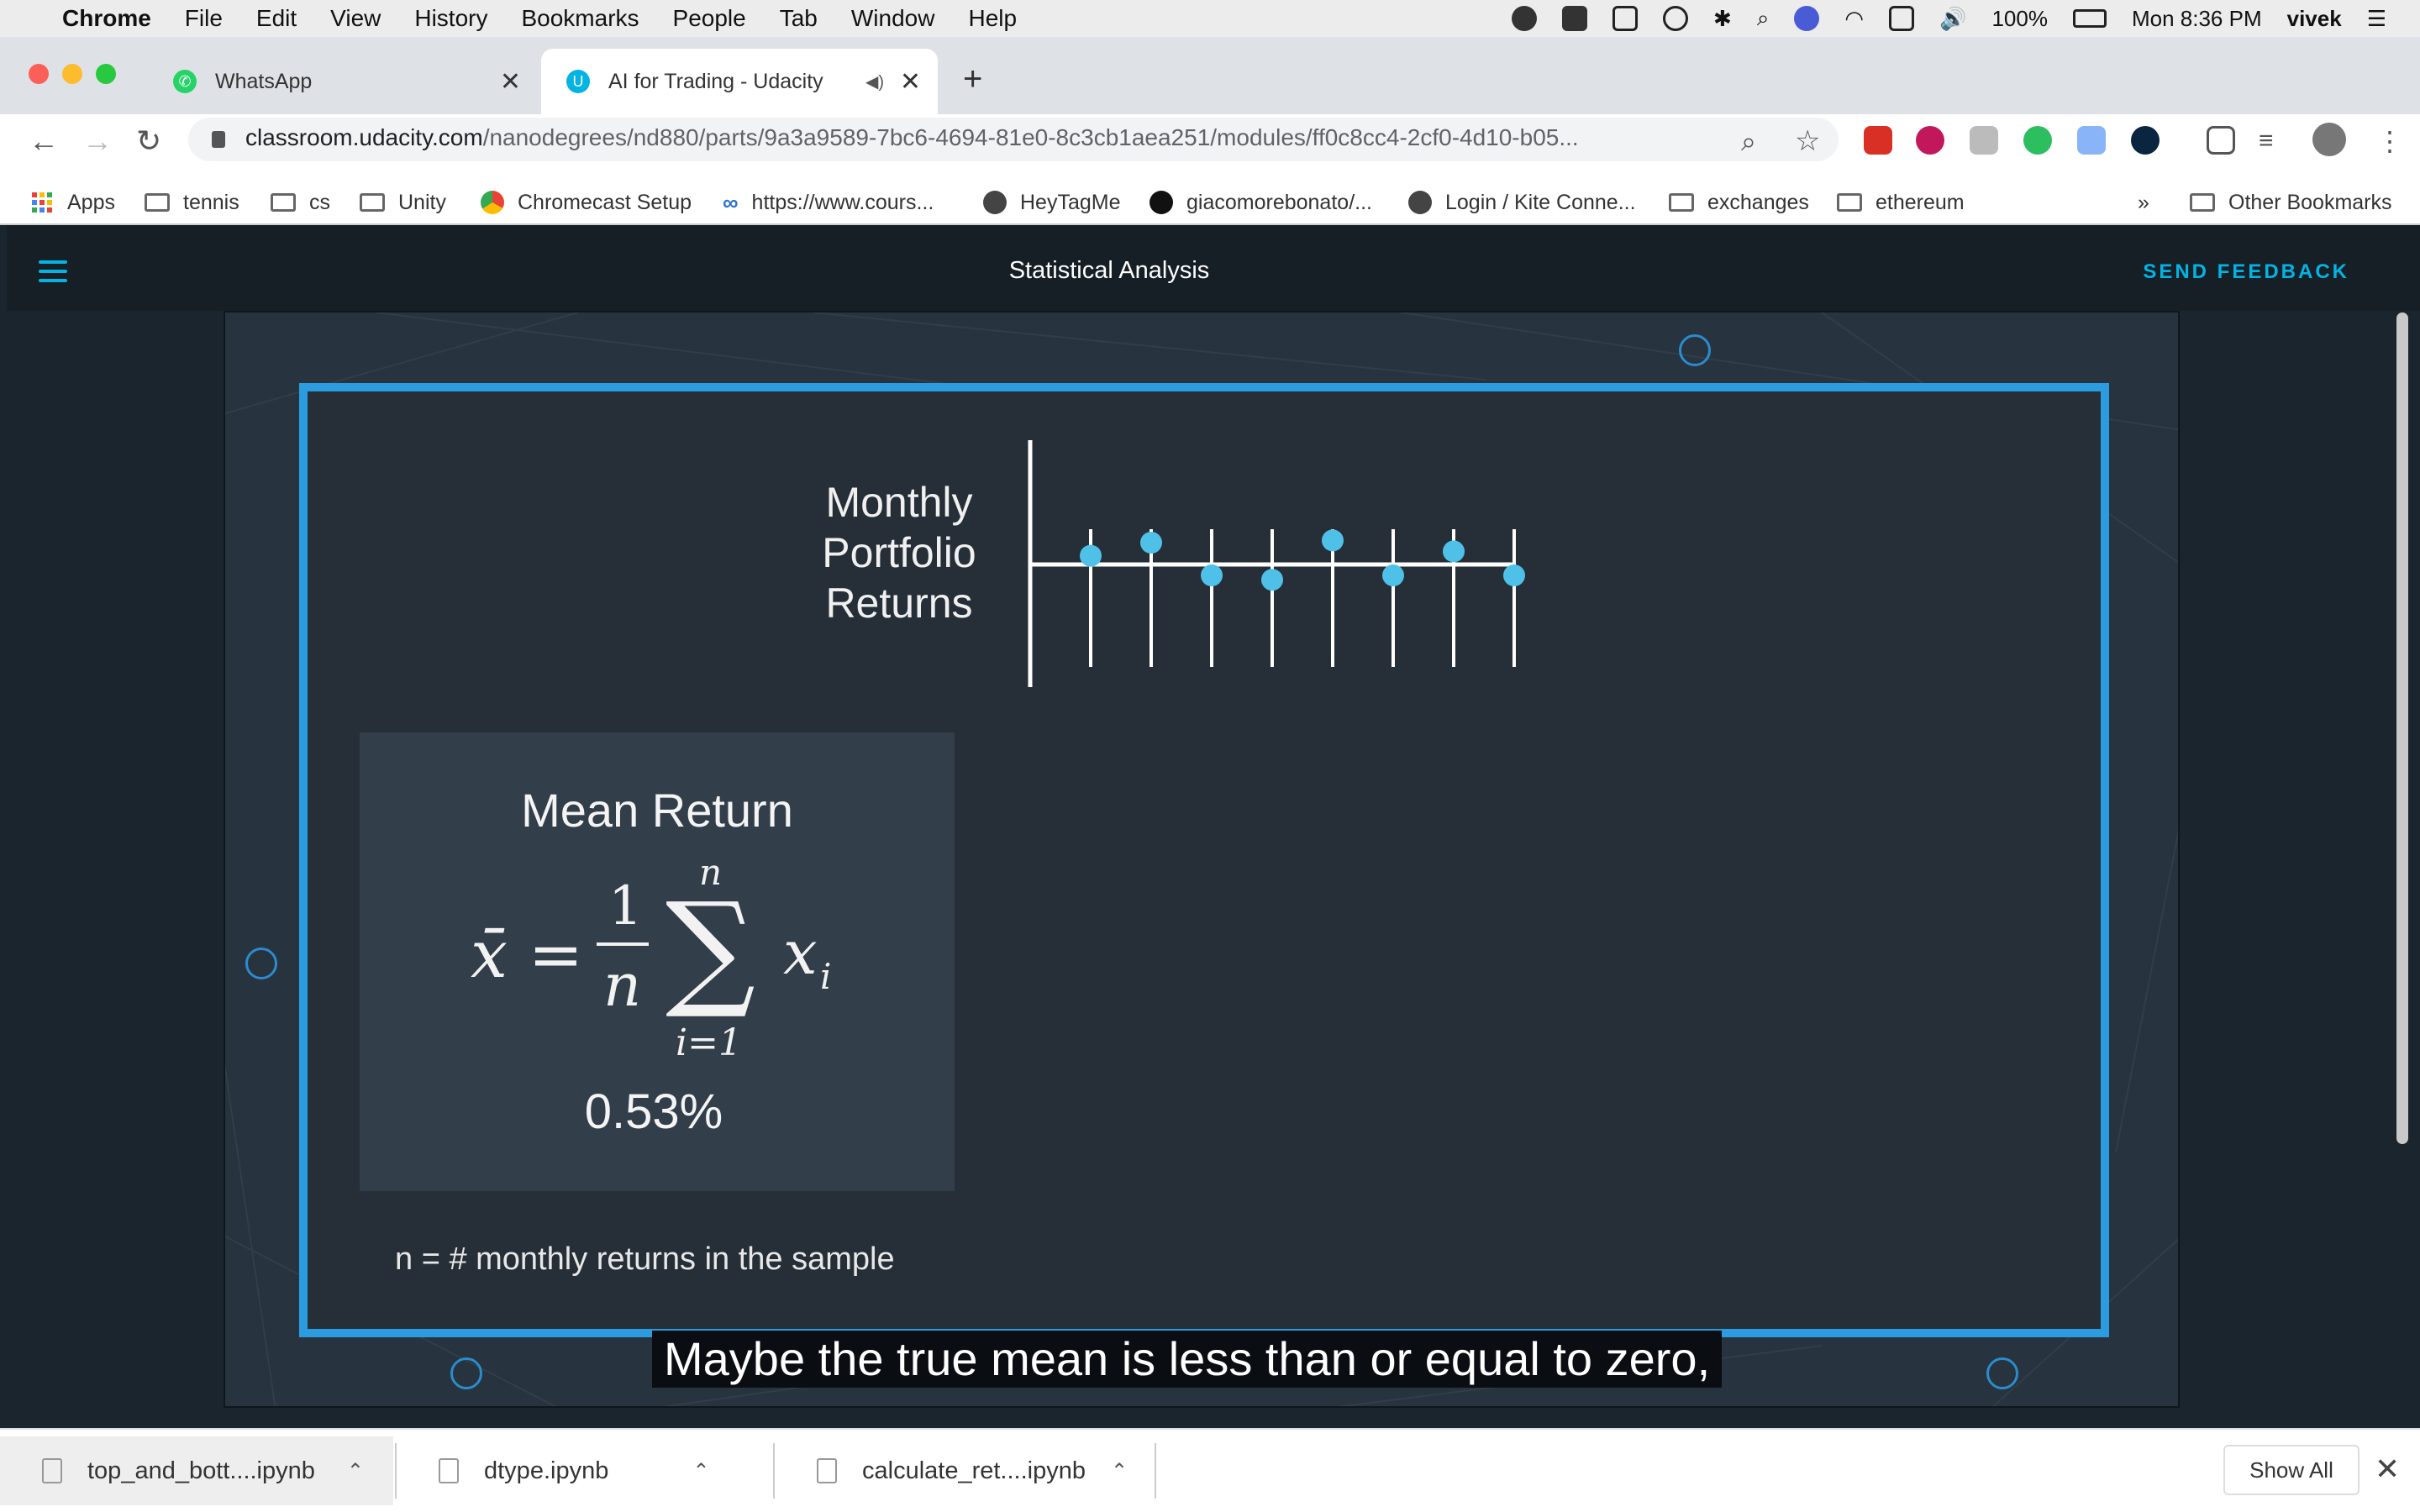  What do you see at coordinates (1739, 202) in the screenshot?
I see `bookmark-folder-exchanges: exchanges` at bounding box center [1739, 202].